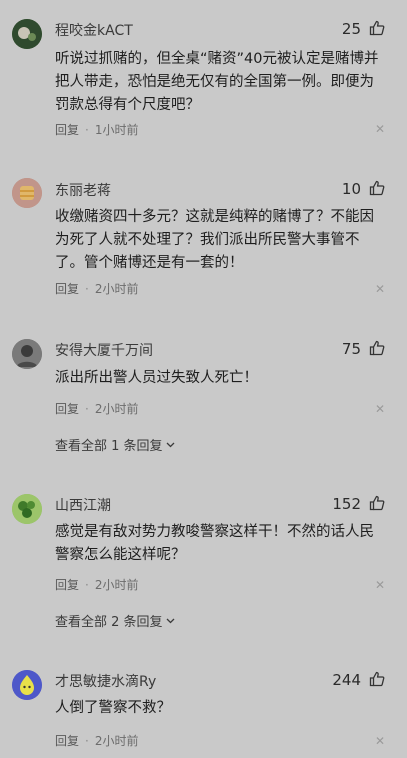  What do you see at coordinates (156, 378) in the screenshot?
I see `comment-text: 派出所出警人员过失致人死亡！` at bounding box center [156, 378].